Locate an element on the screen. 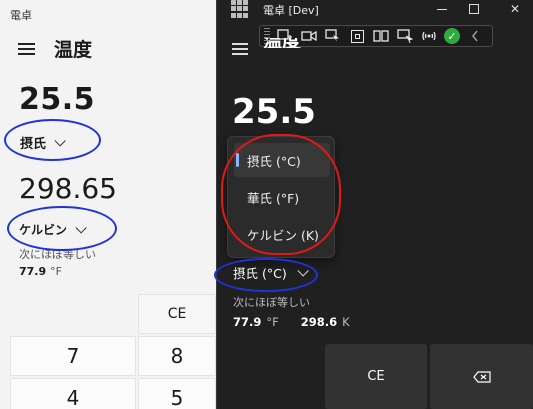 This screenshot has width=533, height=409. approx-unit: °F is located at coordinates (56, 271).